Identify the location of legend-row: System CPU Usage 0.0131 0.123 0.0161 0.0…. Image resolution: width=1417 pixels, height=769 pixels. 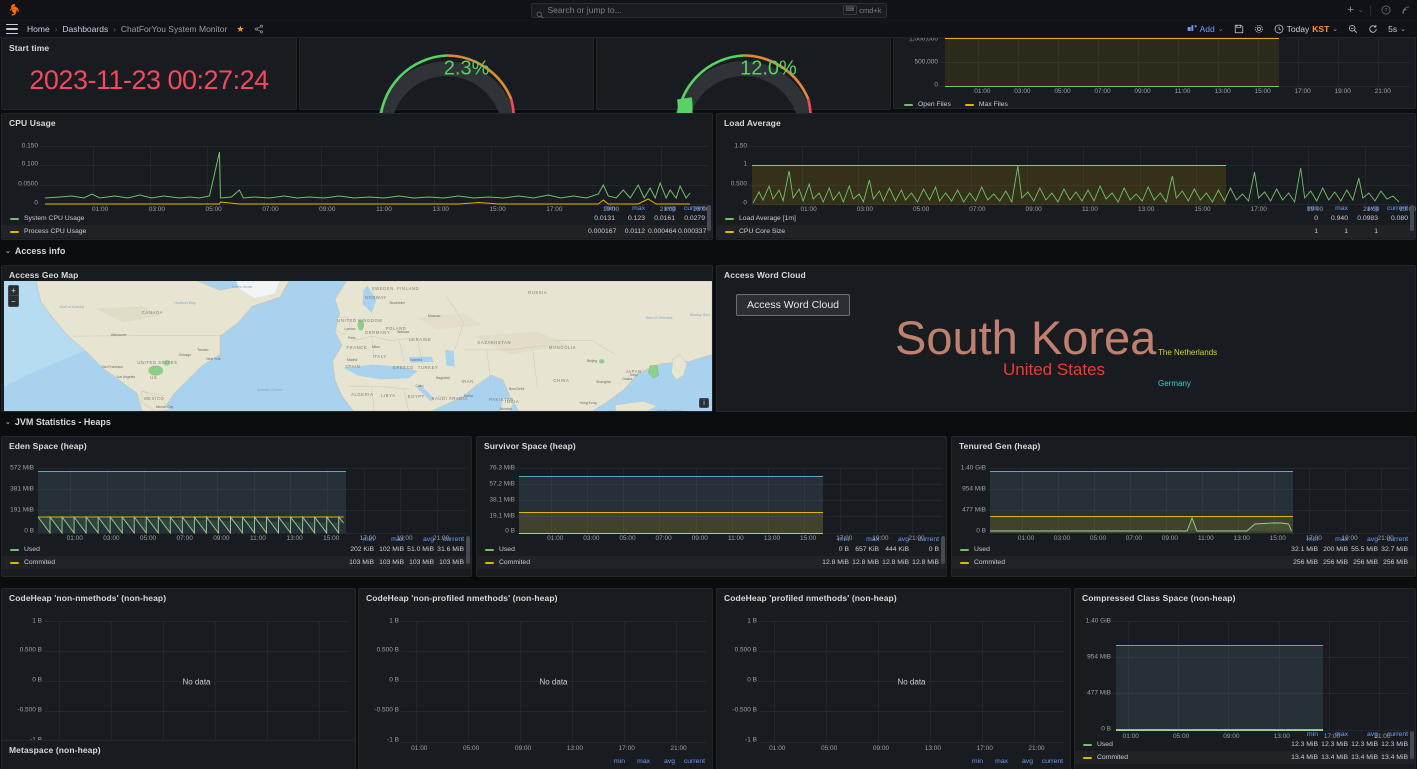
(357, 218).